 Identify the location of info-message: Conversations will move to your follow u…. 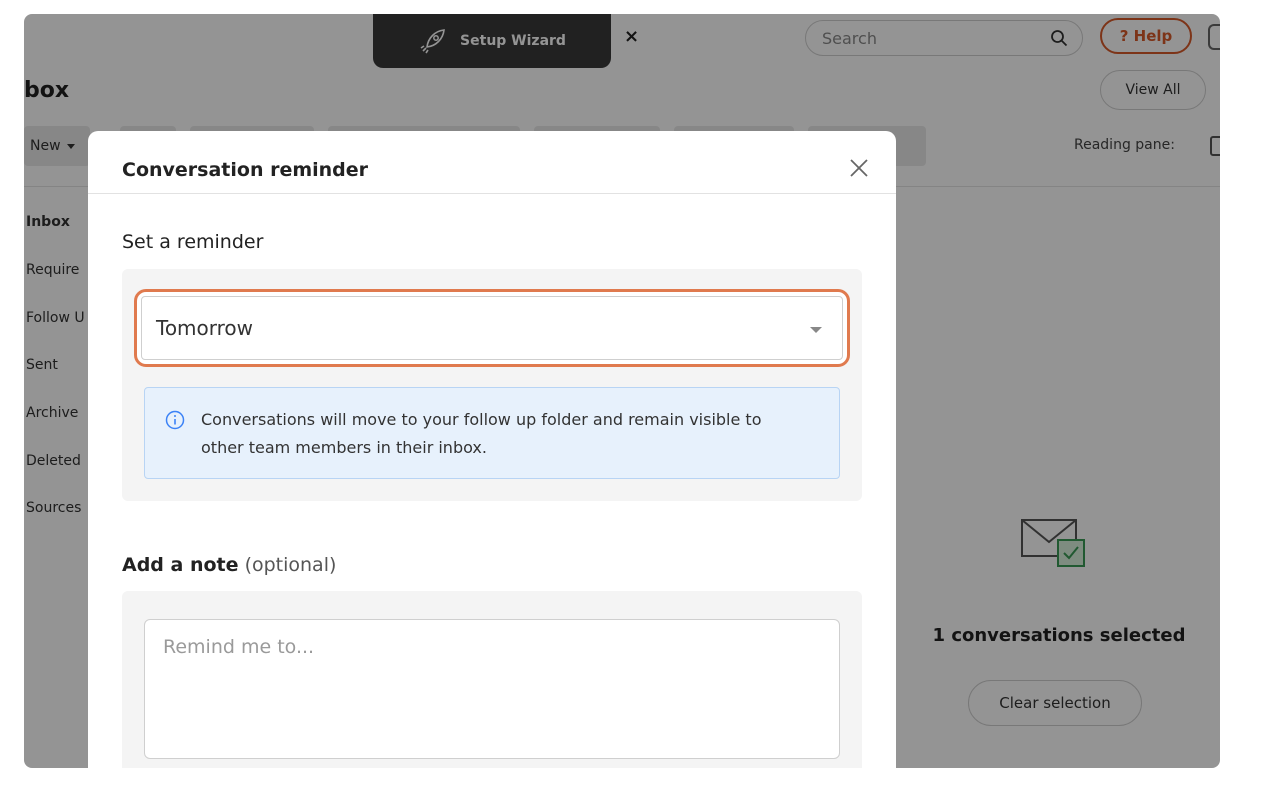
(492, 433).